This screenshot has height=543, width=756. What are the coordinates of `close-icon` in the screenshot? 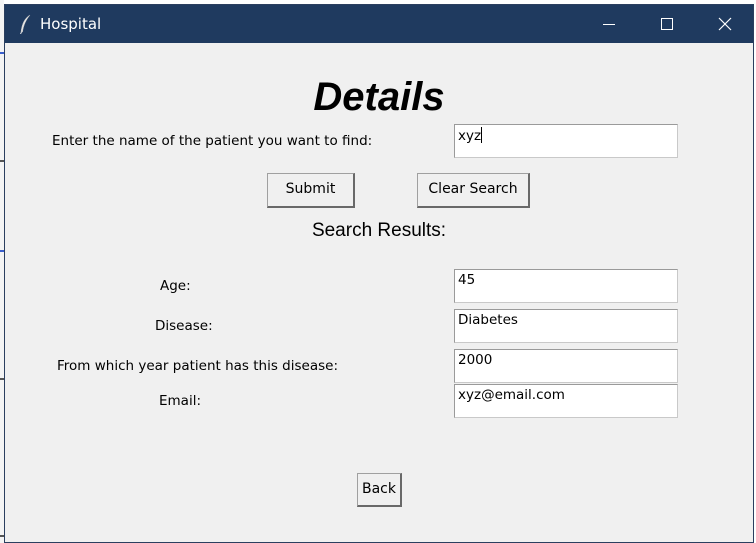 It's located at (725, 24).